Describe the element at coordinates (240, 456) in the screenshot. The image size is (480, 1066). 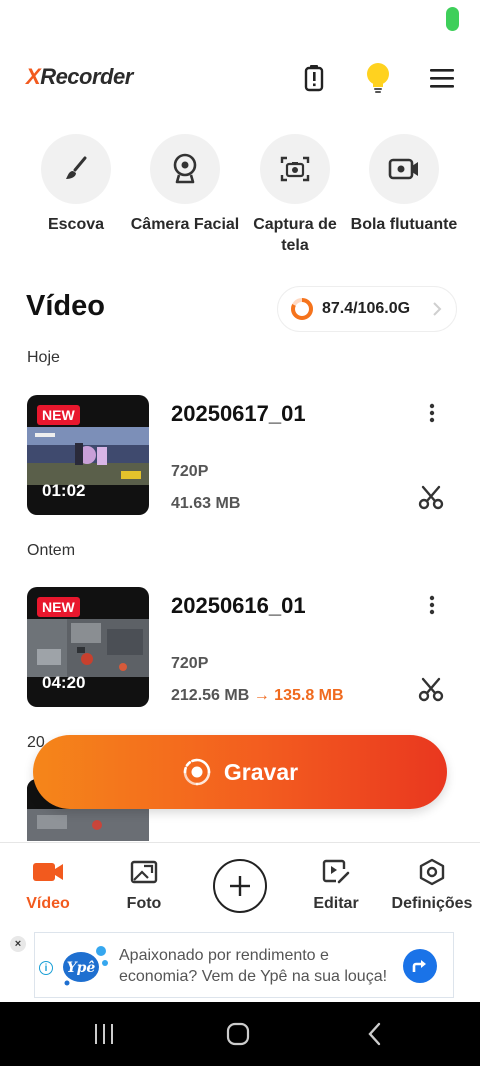
I see `video-item: NEW 01:02 20250617_01 720P 41.63 MB` at that location.